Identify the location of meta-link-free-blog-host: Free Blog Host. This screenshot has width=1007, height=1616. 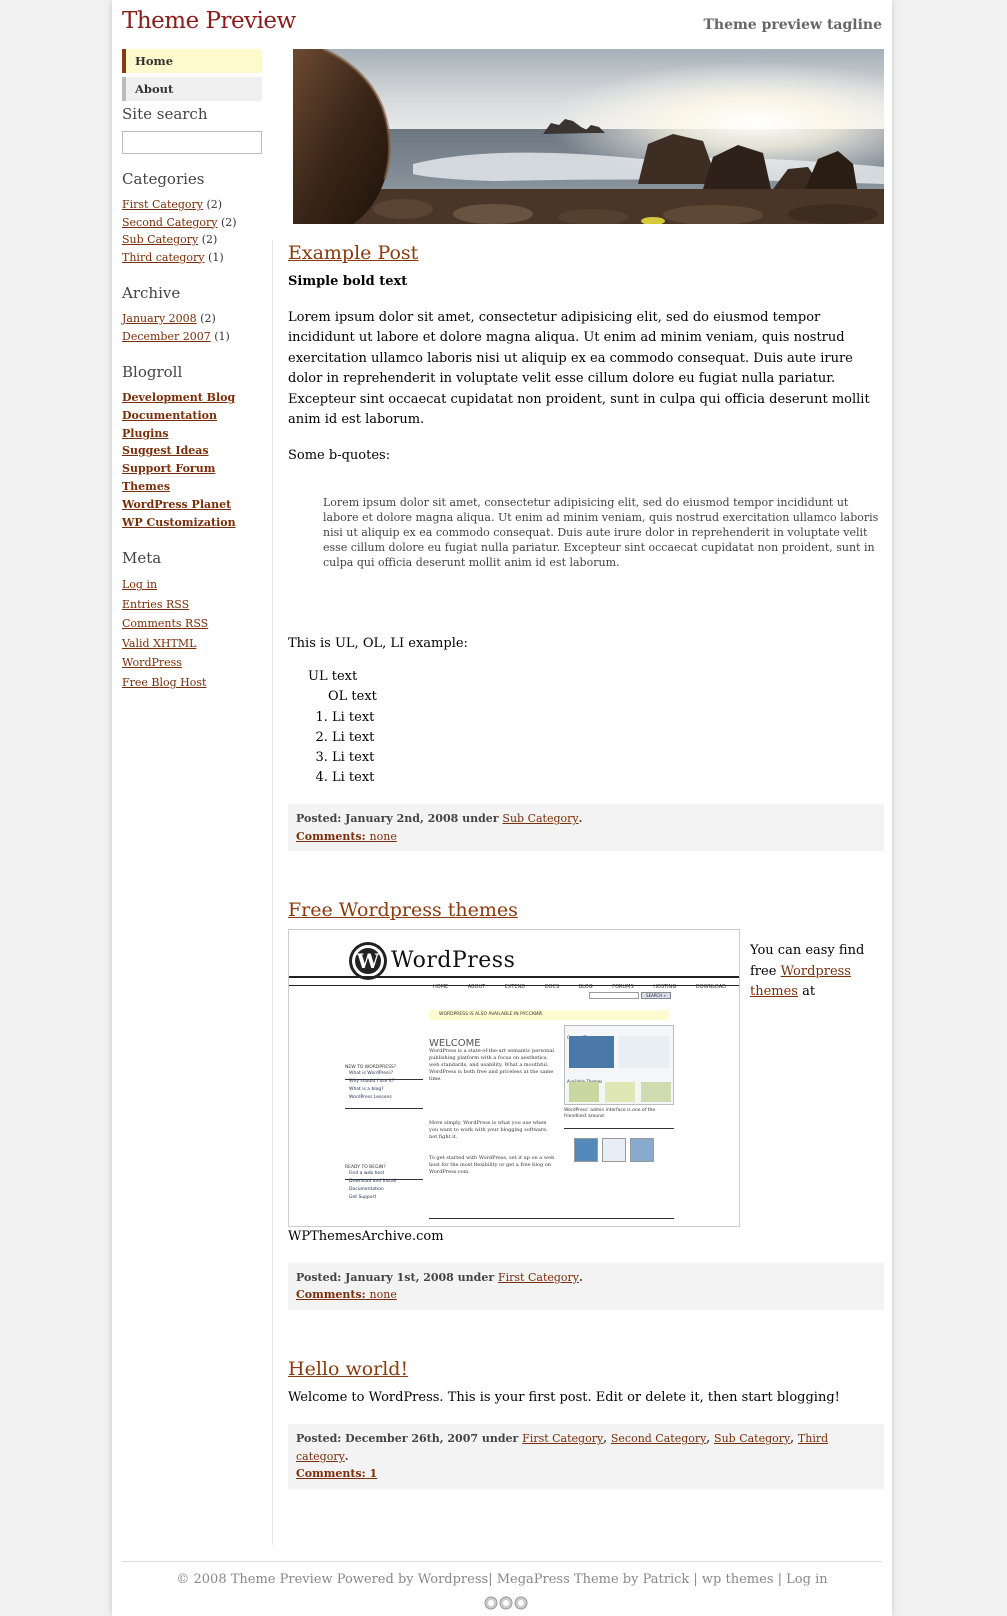
(164, 682).